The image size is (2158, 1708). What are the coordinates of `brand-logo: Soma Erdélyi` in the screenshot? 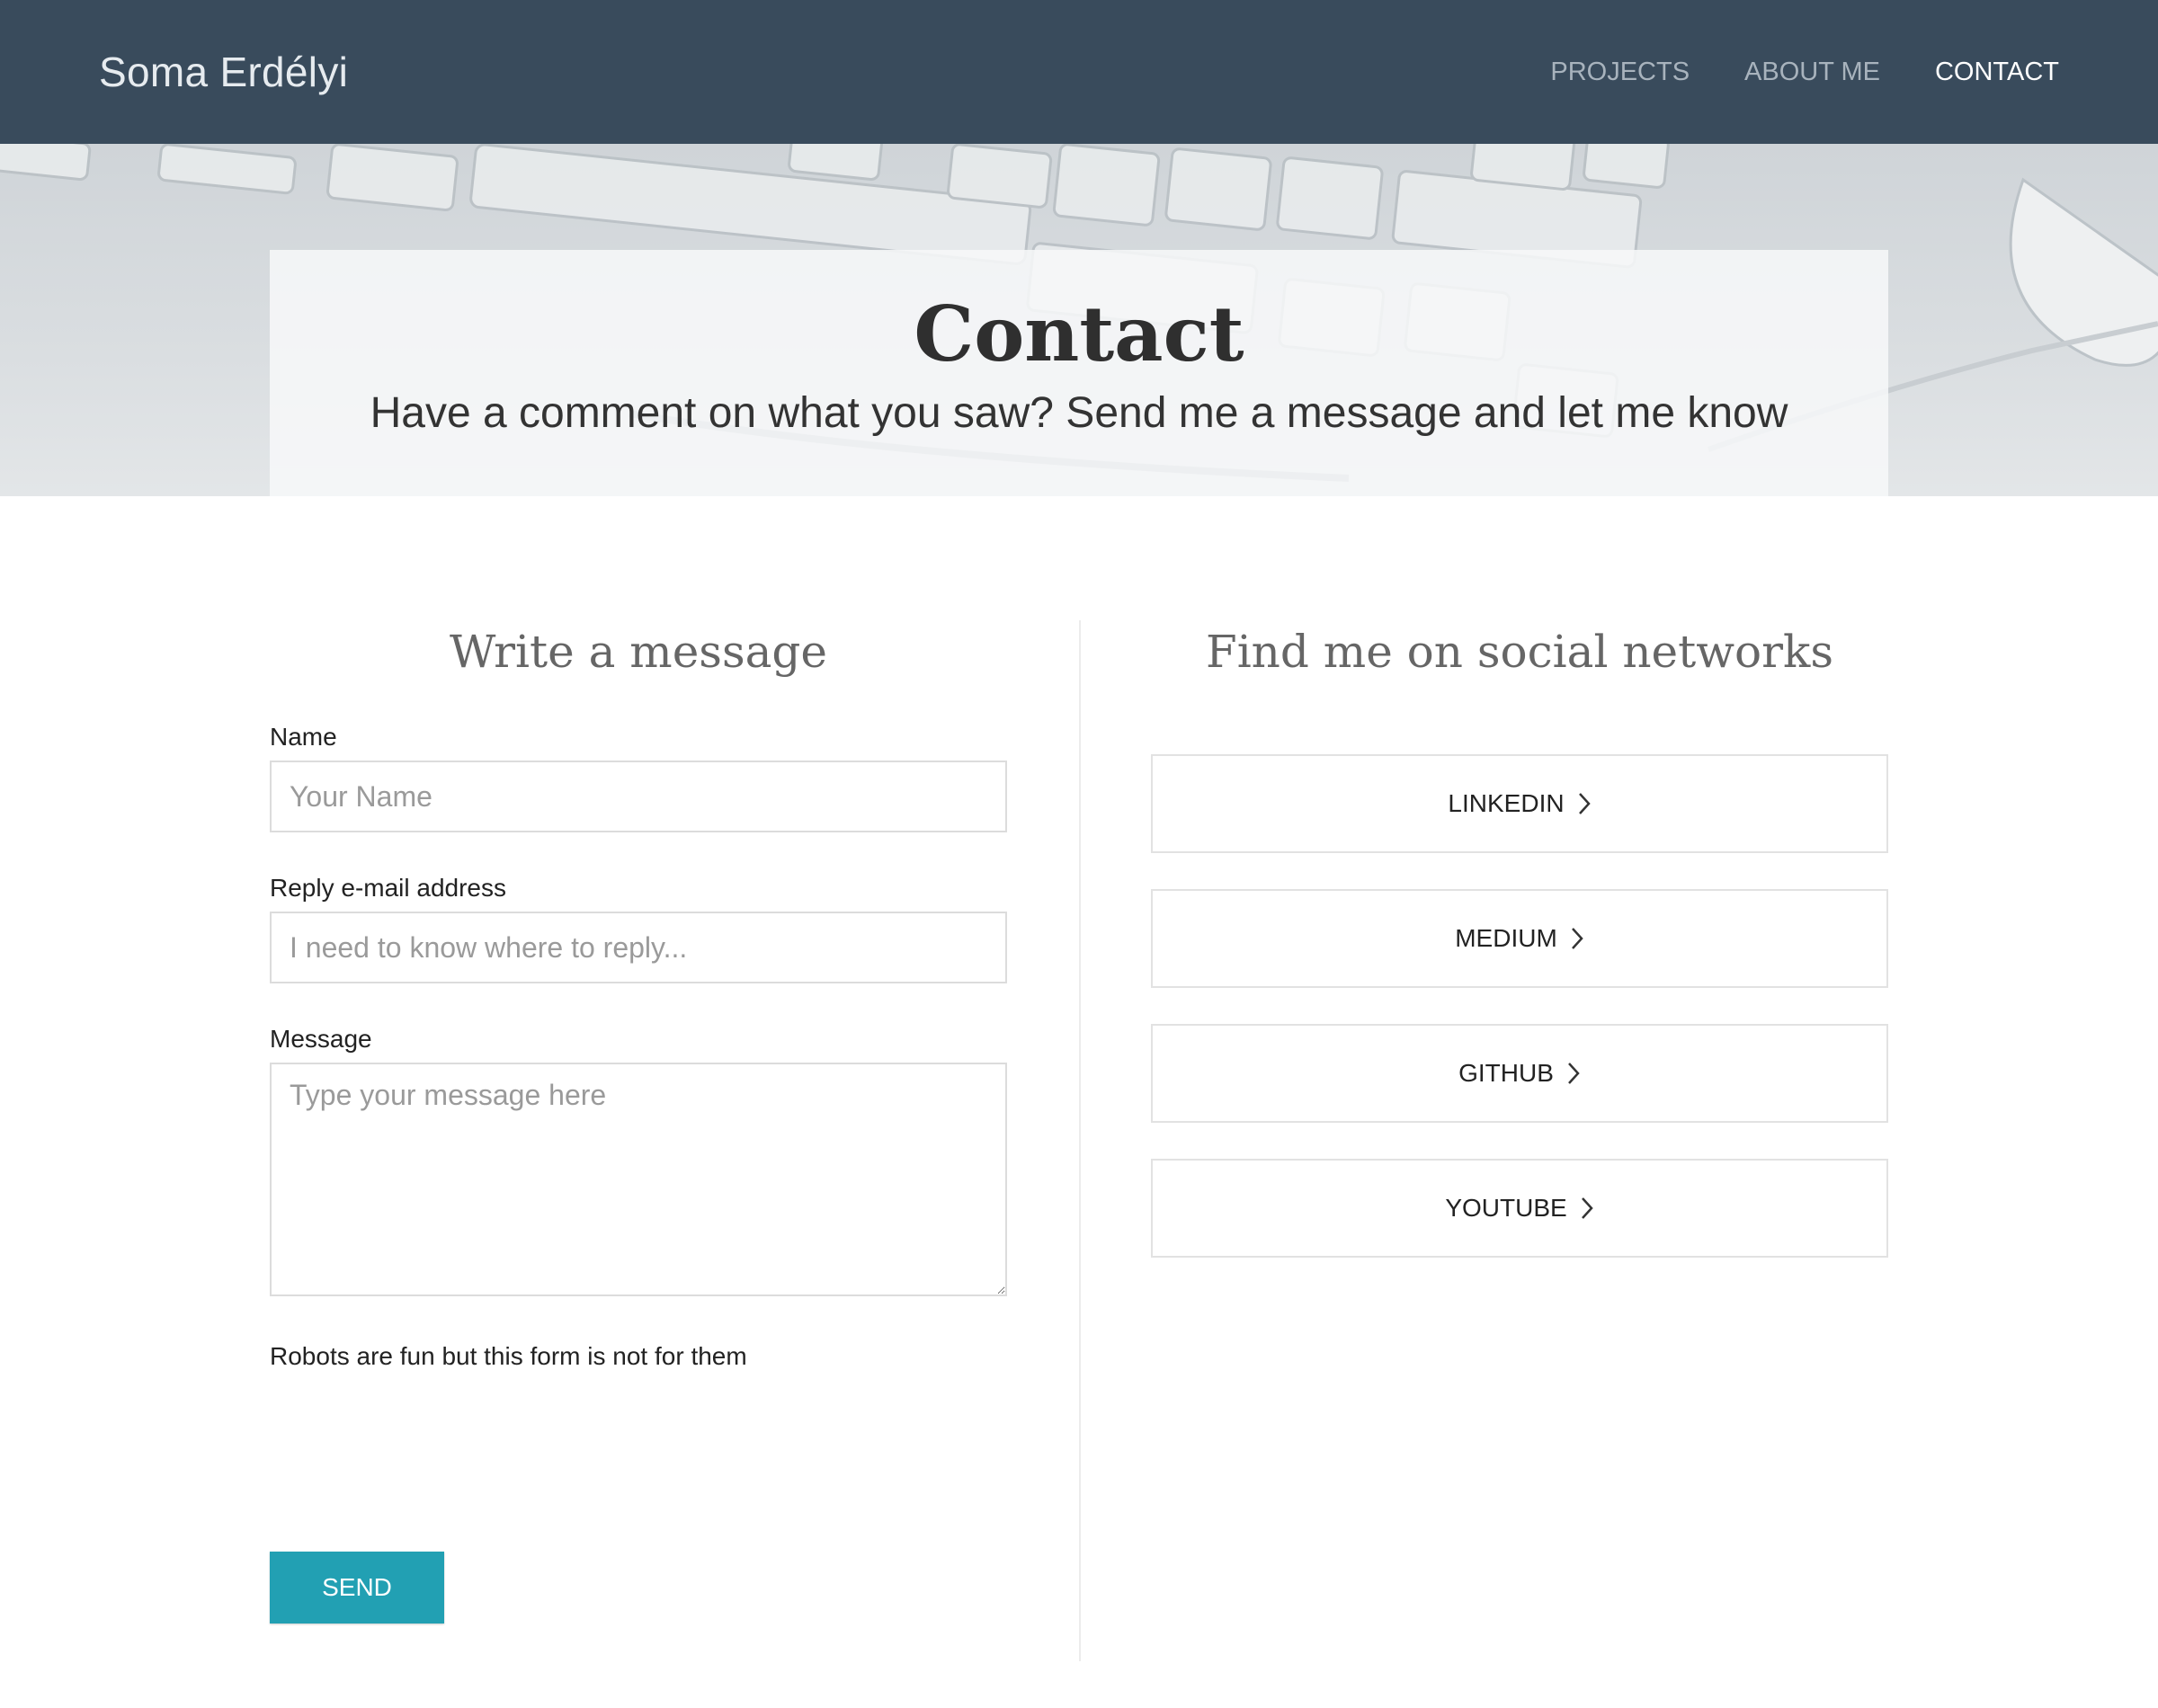 It's located at (223, 72).